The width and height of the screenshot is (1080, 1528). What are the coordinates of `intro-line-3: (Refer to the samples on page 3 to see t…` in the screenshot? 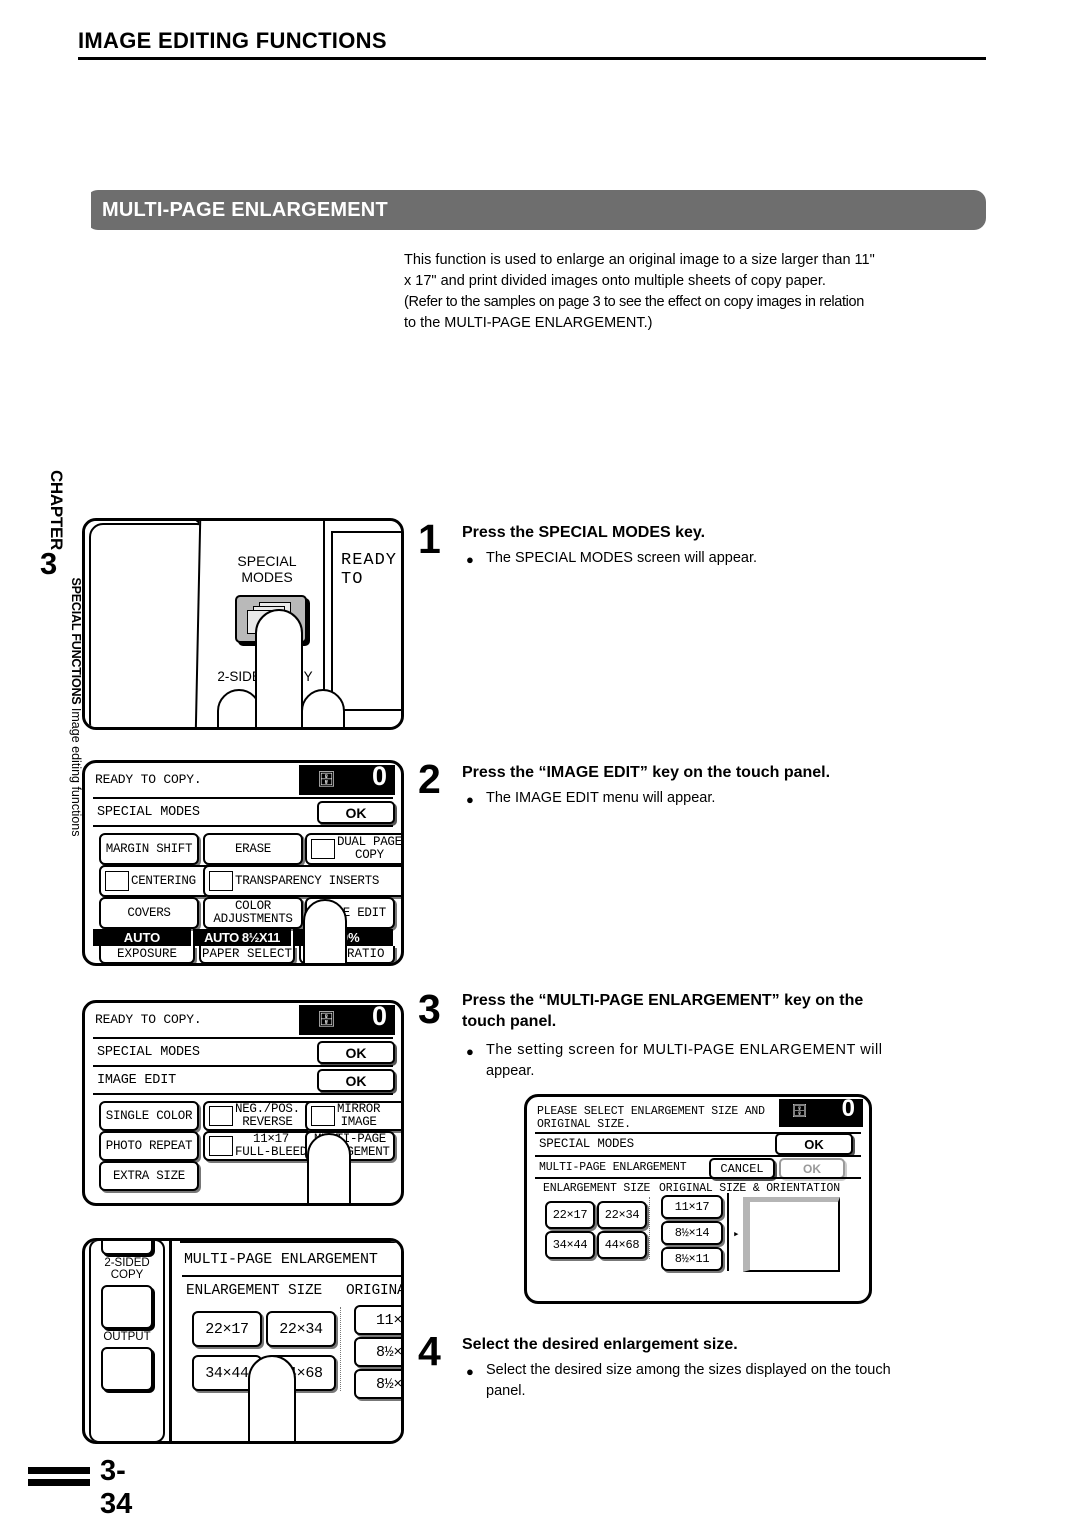 It's located at (634, 302).